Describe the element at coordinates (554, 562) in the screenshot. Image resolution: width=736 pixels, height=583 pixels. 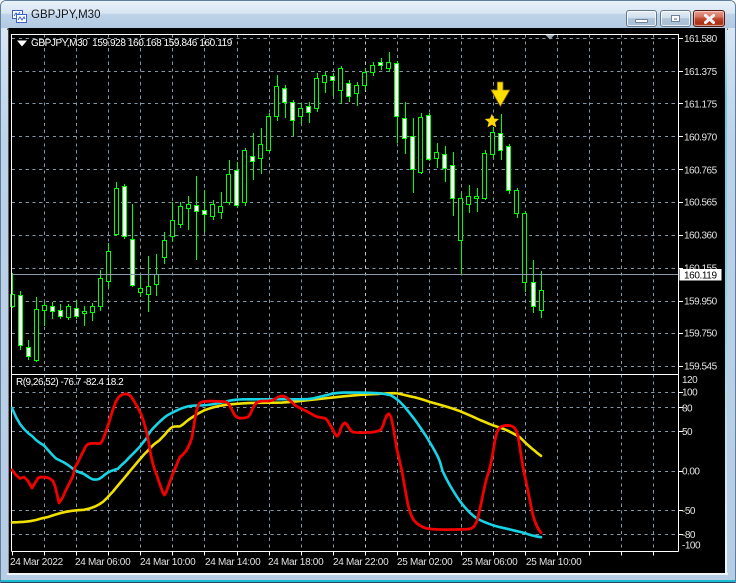
I see `svg-text: 25 Mar 10:00` at that location.